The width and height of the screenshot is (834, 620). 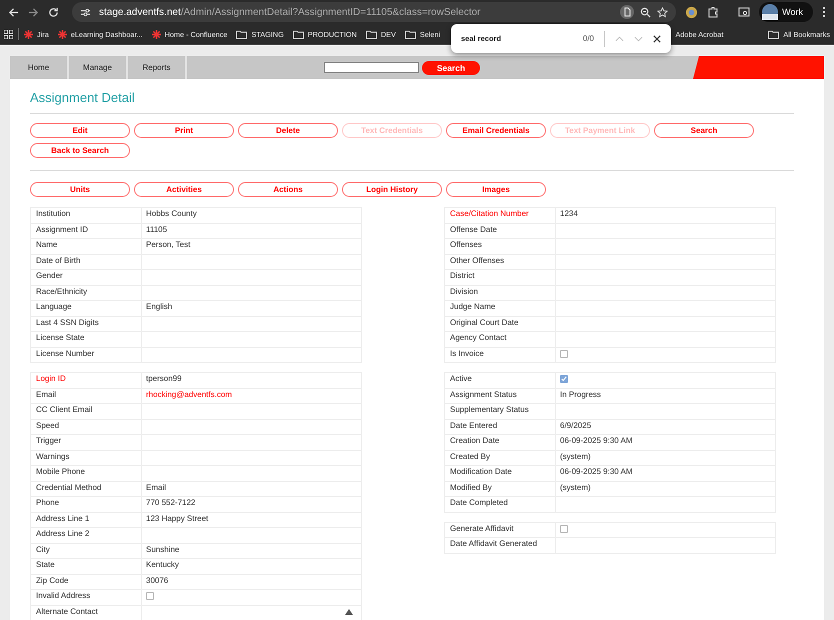 I want to click on action-button: Email Credentials, so click(x=496, y=130).